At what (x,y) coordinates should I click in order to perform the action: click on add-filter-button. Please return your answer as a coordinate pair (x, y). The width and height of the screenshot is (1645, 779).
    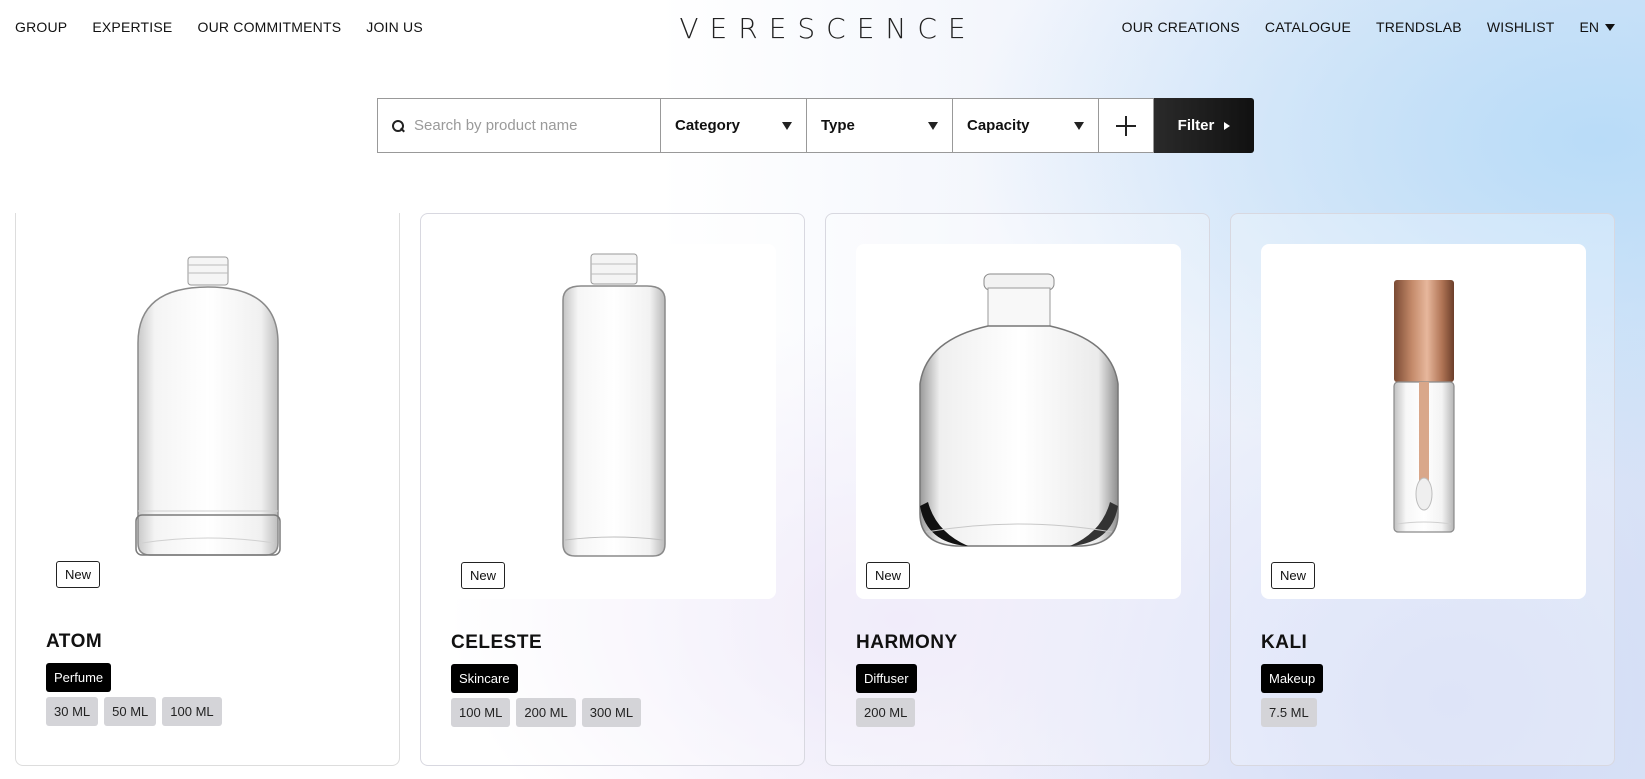
    Looking at the image, I should click on (1126, 125).